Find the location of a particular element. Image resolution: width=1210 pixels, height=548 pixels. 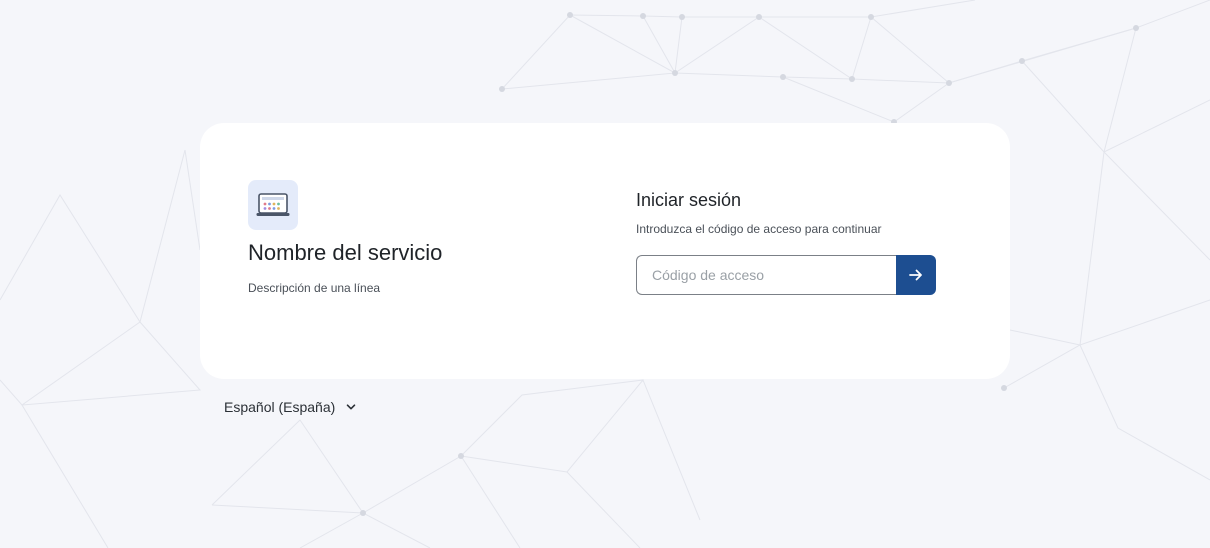

chevron-down-icon is located at coordinates (351, 407).